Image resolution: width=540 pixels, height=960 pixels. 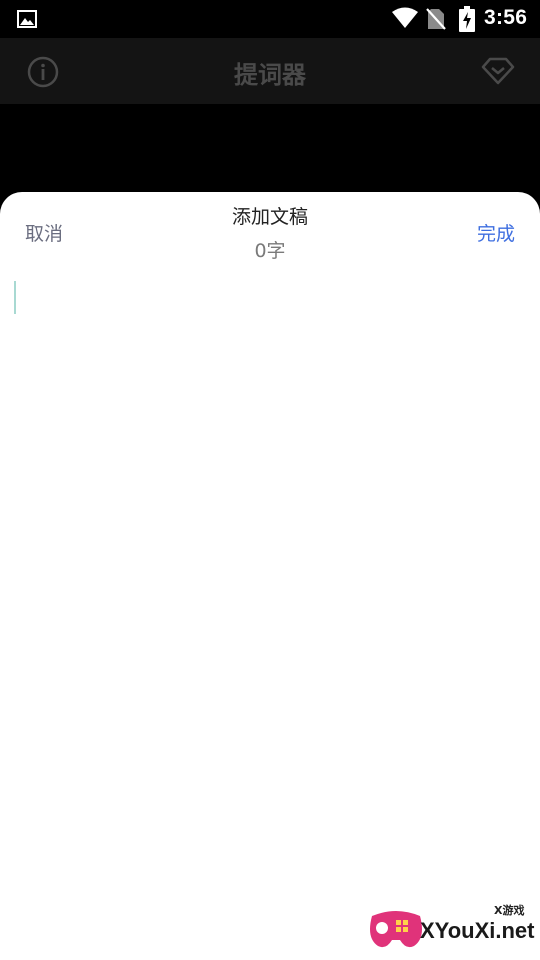 What do you see at coordinates (270, 251) in the screenshot?
I see `word-count: 0字` at bounding box center [270, 251].